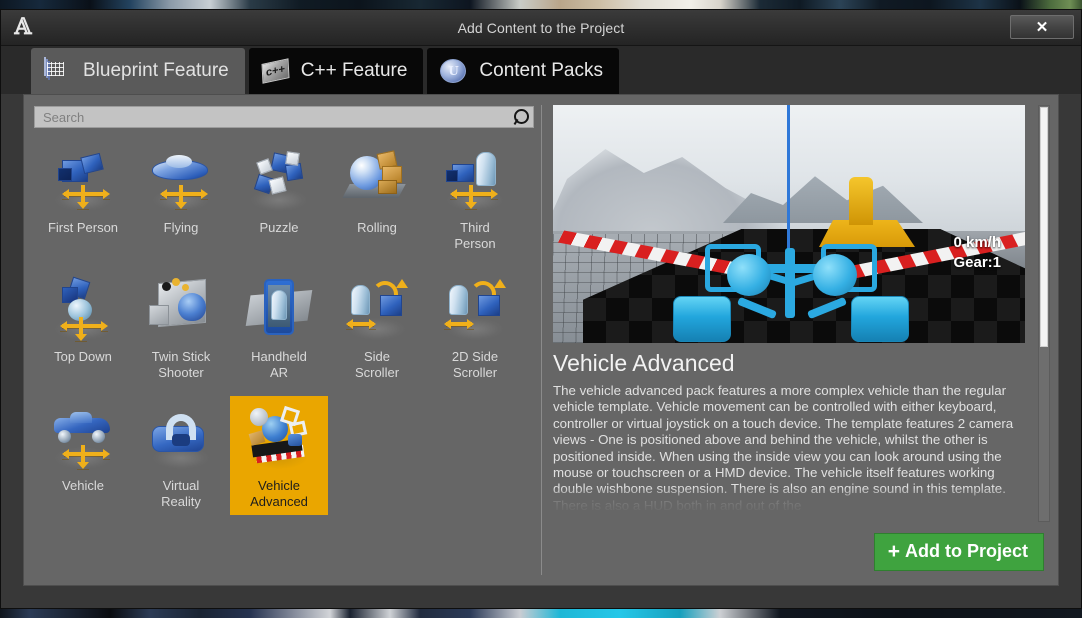 This screenshot has width=1082, height=618. What do you see at coordinates (966, 551) in the screenshot?
I see `add-to-project-label: Add to Project` at bounding box center [966, 551].